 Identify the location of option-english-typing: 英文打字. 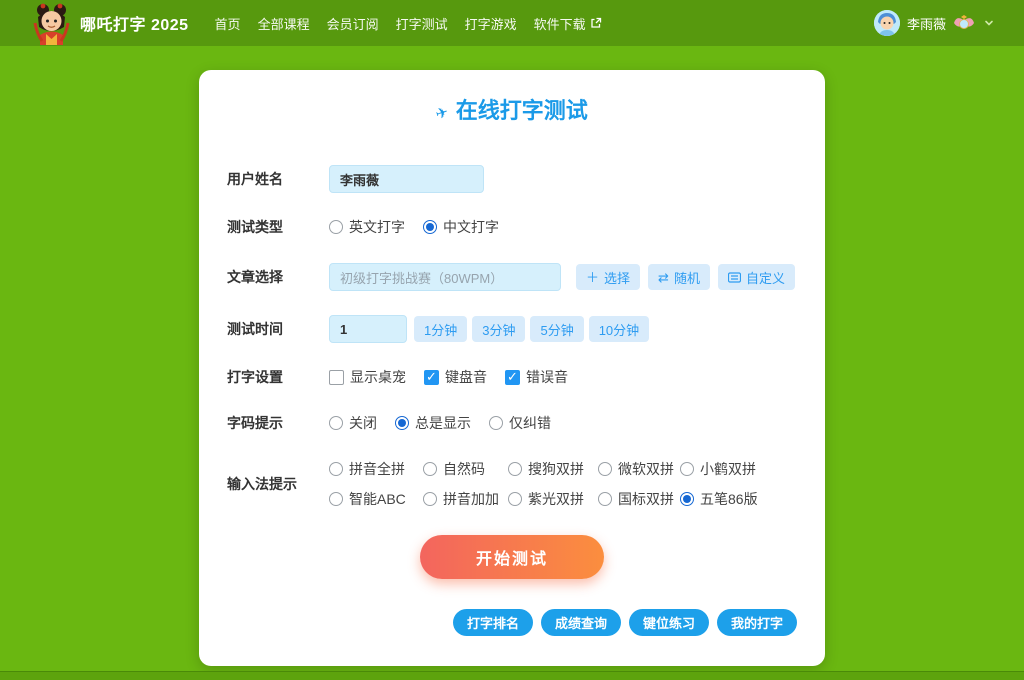
(367, 227).